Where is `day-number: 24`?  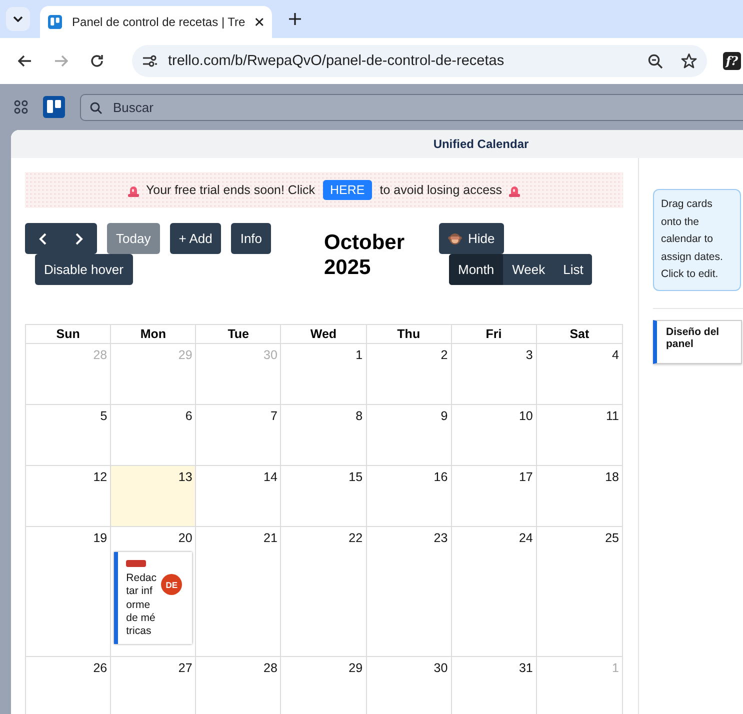 day-number: 24 is located at coordinates (525, 538).